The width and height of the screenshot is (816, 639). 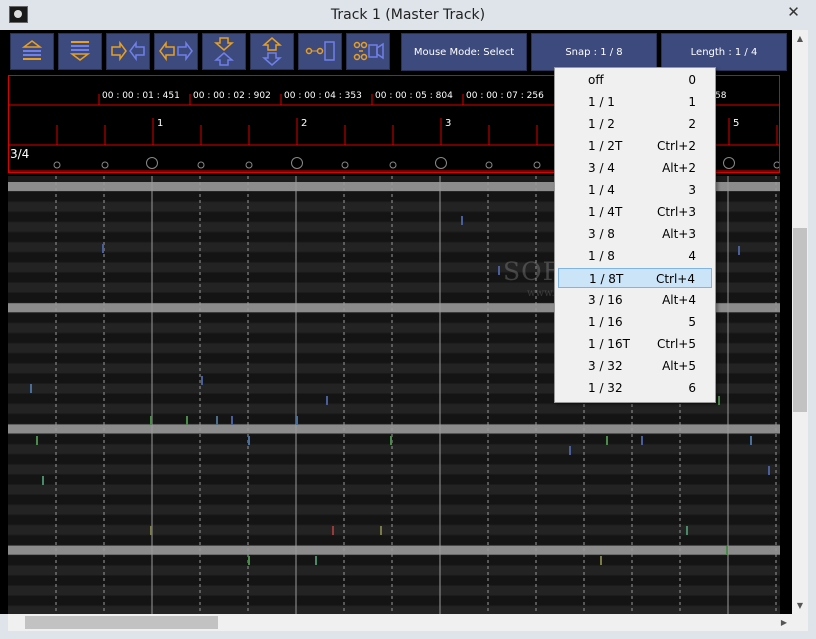 I want to click on snap-button: Snap : 1 / 8, so click(x=594, y=52).